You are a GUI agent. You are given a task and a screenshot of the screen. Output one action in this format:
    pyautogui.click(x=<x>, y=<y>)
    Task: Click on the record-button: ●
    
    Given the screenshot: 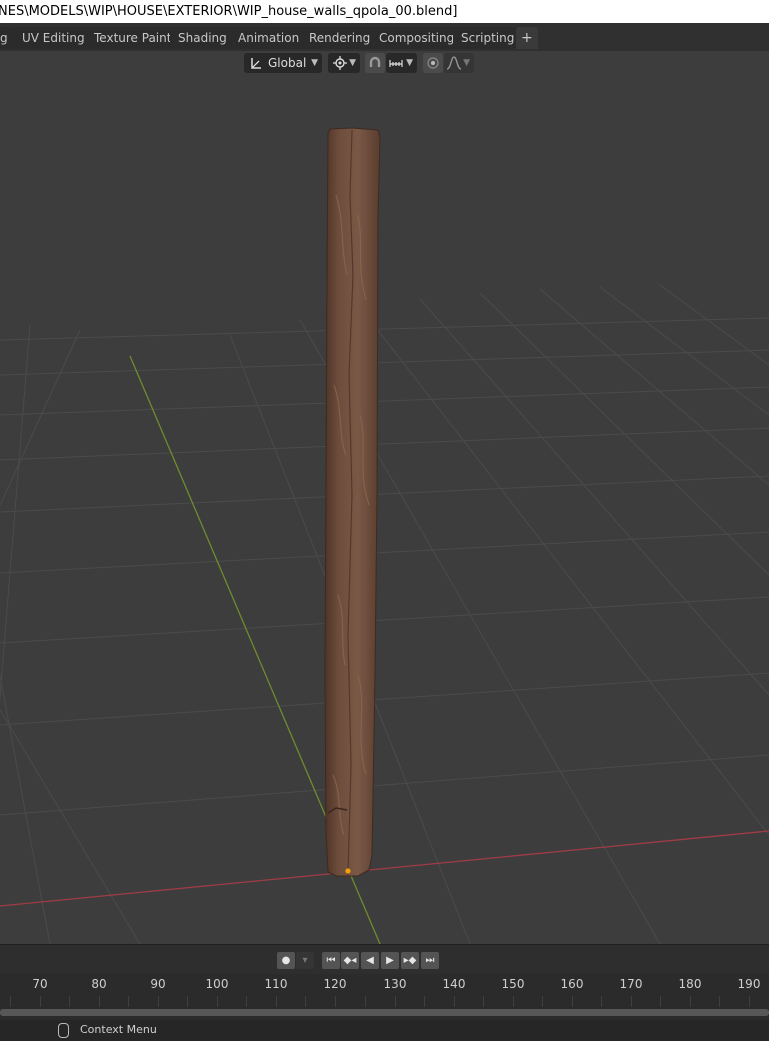 What is the action you would take?
    pyautogui.click(x=286, y=960)
    